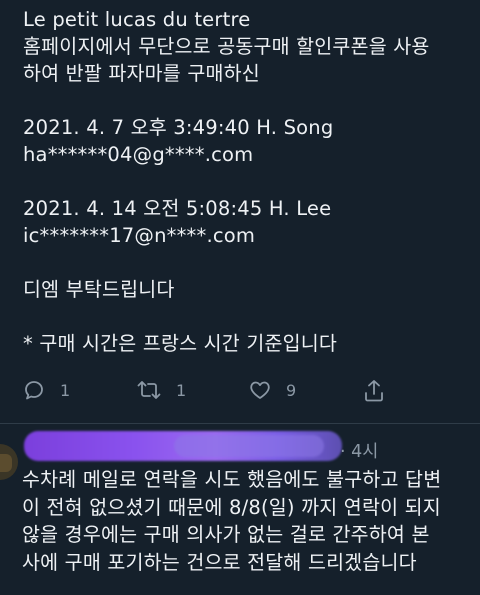 Image resolution: width=480 pixels, height=595 pixels. What do you see at coordinates (177, 208) in the screenshot?
I see `tweet-line: 2021. 4. 14 오전 5:08:45 H. Lee` at bounding box center [177, 208].